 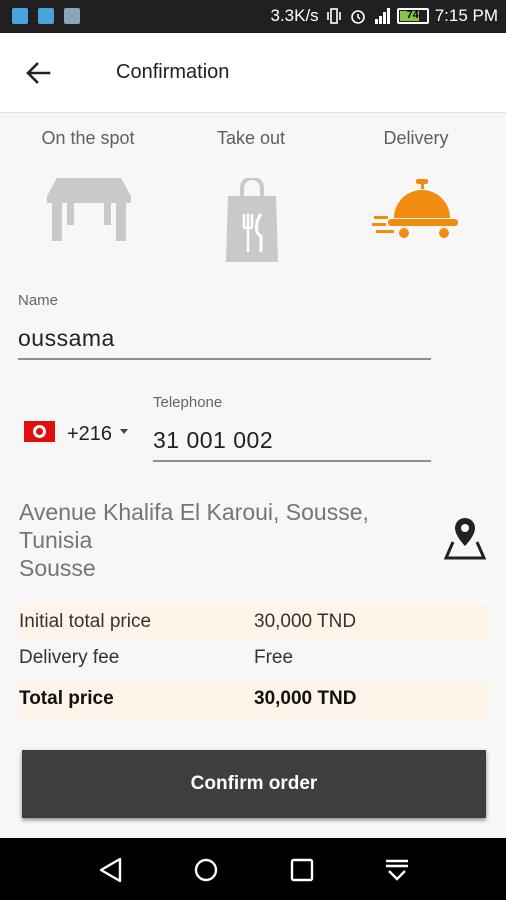 I want to click on system-indicators: 3.3K/s 74 7:15 PM, so click(x=384, y=16).